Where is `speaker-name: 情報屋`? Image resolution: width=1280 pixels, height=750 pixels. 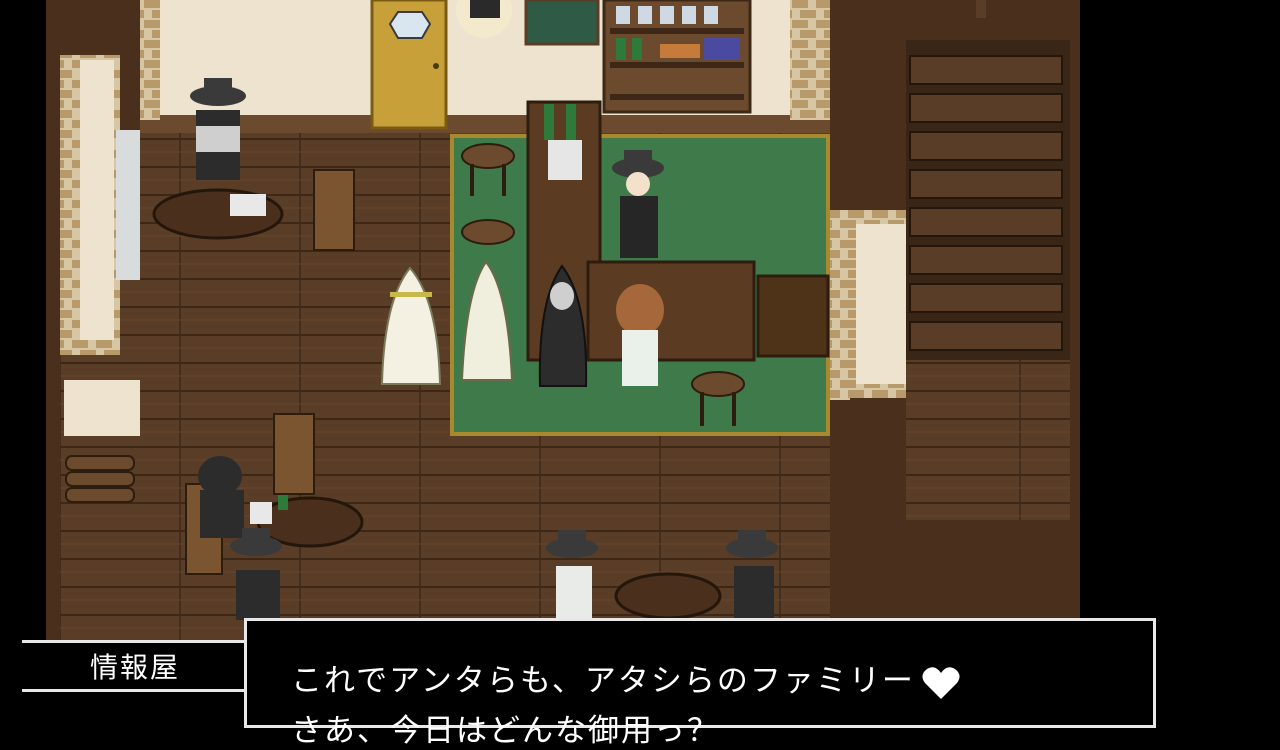
speaker-name: 情報屋 is located at coordinates (134, 667).